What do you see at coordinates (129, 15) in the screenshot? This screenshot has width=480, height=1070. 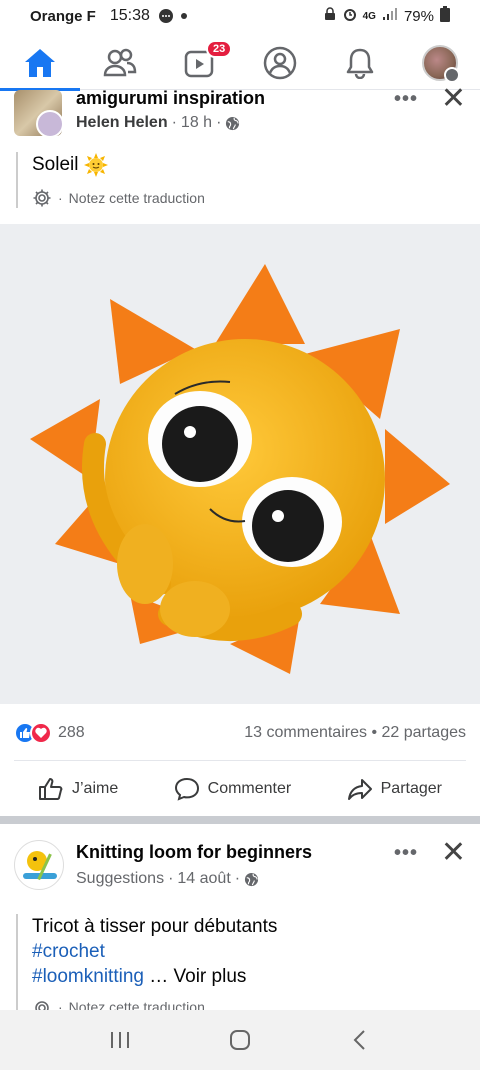 I see `clock: 15:38` at bounding box center [129, 15].